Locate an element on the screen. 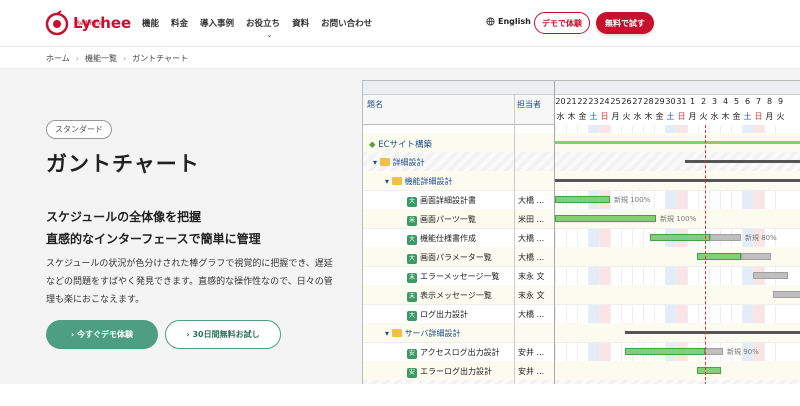 This screenshot has width=800, height=406. task-assignee: 末永 文 is located at coordinates (531, 295).